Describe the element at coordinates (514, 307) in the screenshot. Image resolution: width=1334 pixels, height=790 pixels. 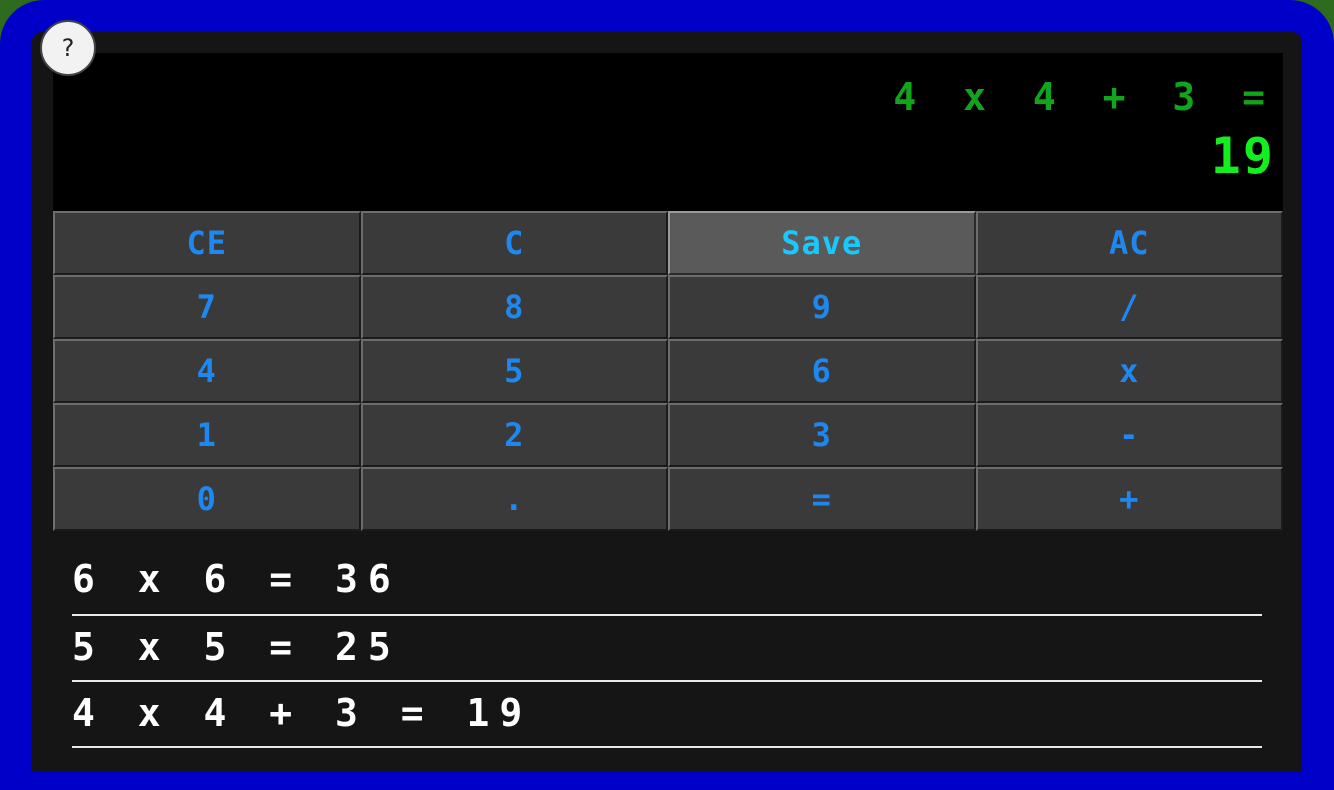
I see `digit-8-button: 8` at that location.